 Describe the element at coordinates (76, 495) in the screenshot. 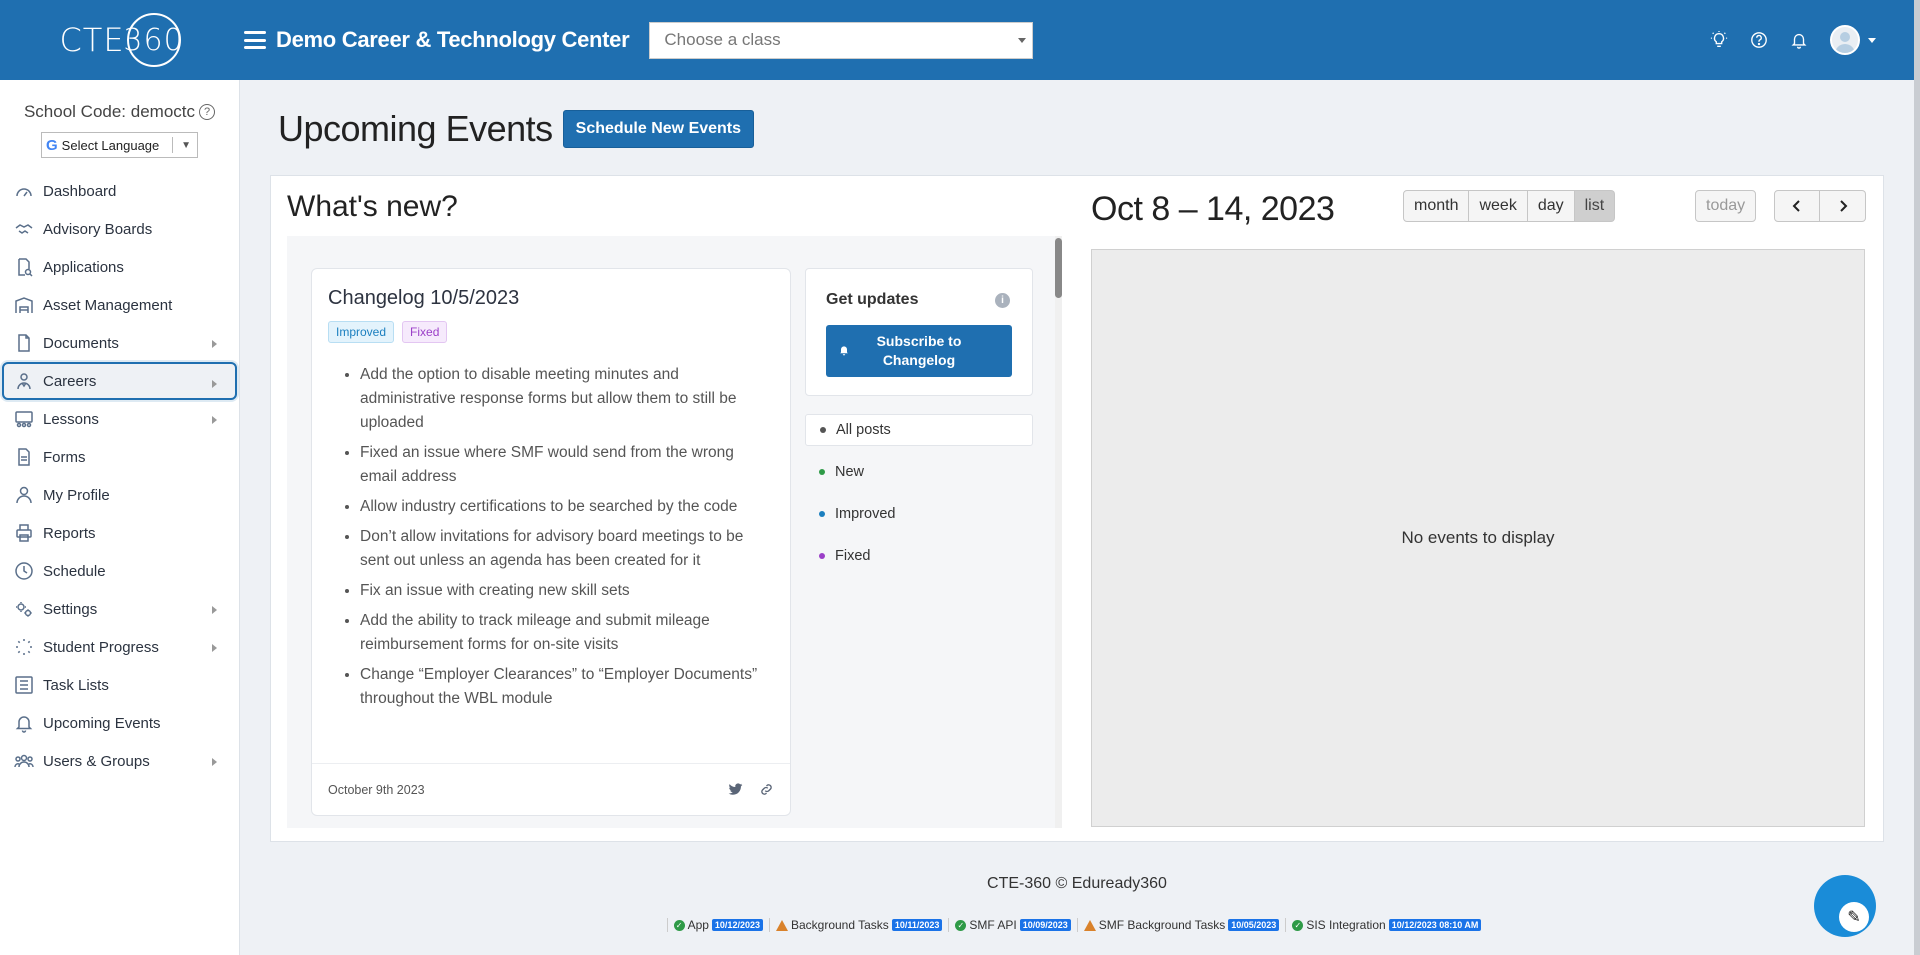

I see `sidebar-item-label: My Profile` at that location.